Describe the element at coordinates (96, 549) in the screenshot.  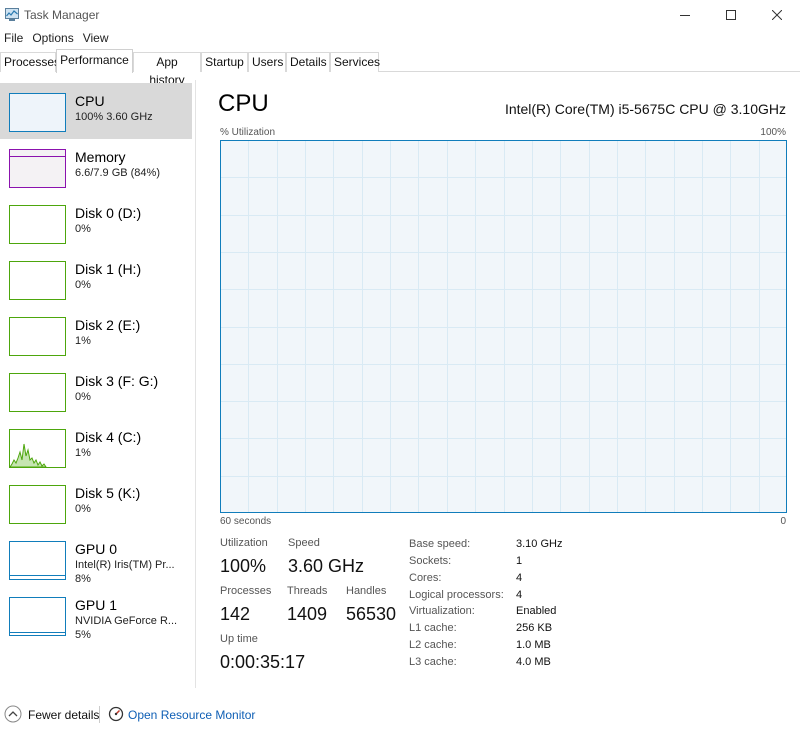
I see `sidebar-item-name: GPU 0` at that location.